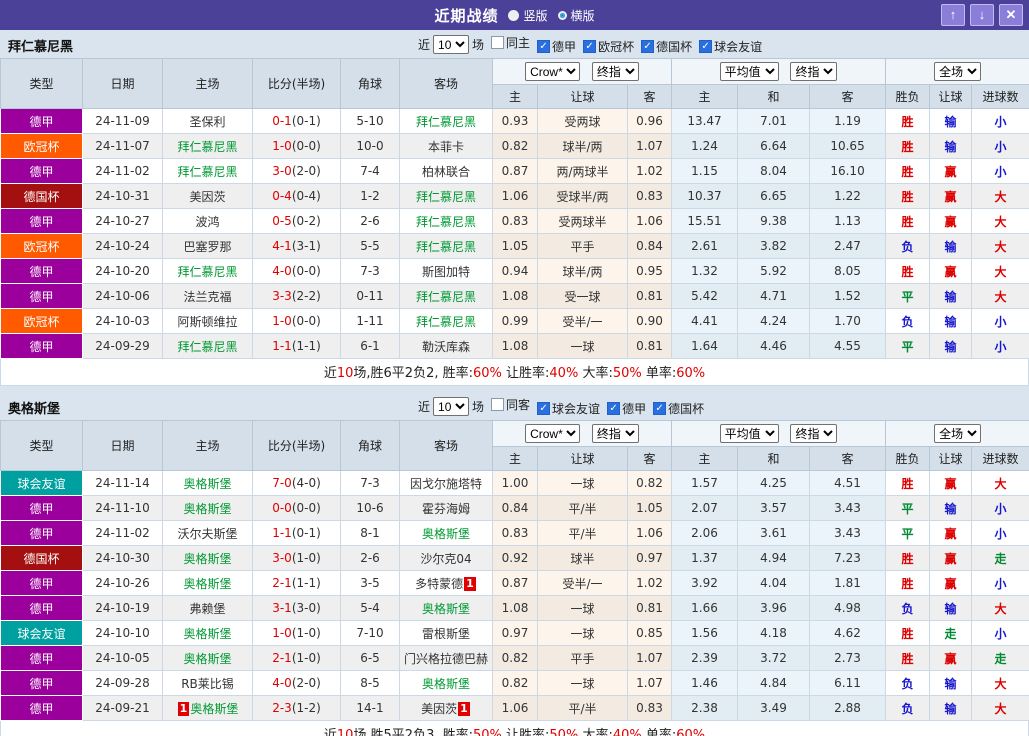 This screenshot has width=1029, height=736. Describe the element at coordinates (446, 633) in the screenshot. I see `away-team: 雷根斯堡` at that location.